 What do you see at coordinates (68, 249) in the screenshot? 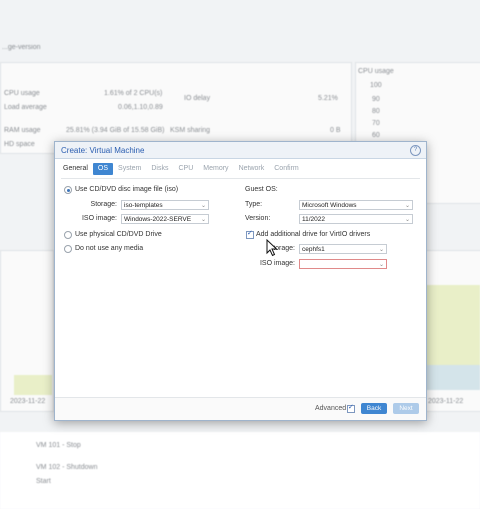
I see `no-media-radio` at bounding box center [68, 249].